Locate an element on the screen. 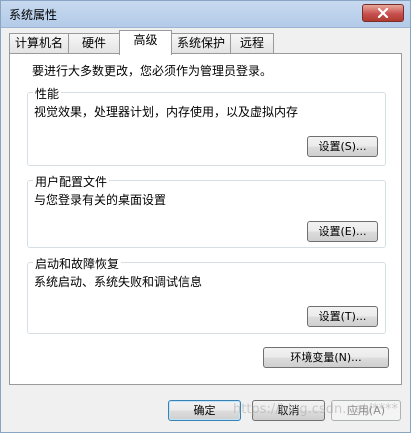 The width and height of the screenshot is (413, 435). startup-recovery-title: 启动和故障恢复 is located at coordinates (77, 263).